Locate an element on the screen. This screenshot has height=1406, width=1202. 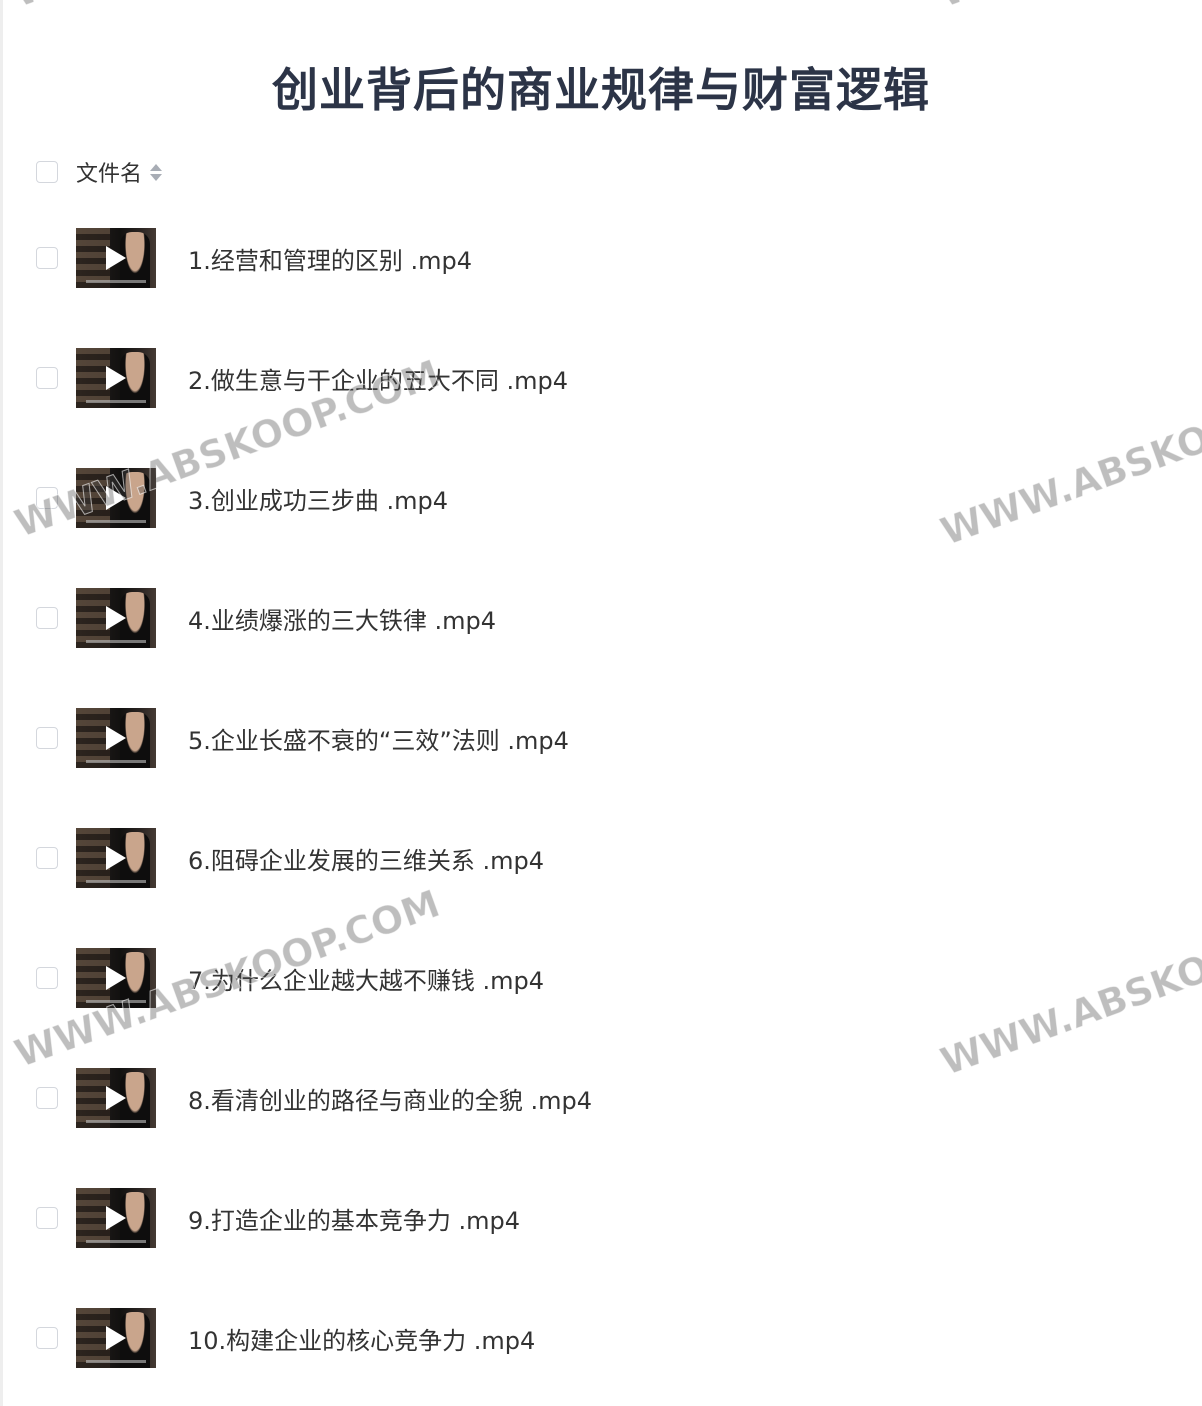
file-name: 1.经营和管理的区别 .mp4 is located at coordinates (330, 258).